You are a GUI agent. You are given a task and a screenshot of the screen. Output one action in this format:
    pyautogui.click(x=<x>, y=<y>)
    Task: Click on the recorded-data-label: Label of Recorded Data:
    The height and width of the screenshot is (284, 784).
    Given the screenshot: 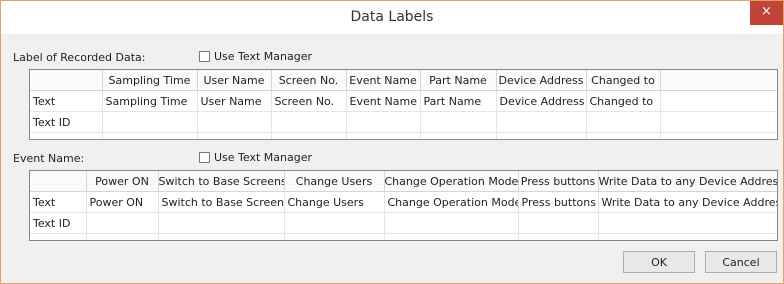 What is the action you would take?
    pyautogui.click(x=79, y=57)
    